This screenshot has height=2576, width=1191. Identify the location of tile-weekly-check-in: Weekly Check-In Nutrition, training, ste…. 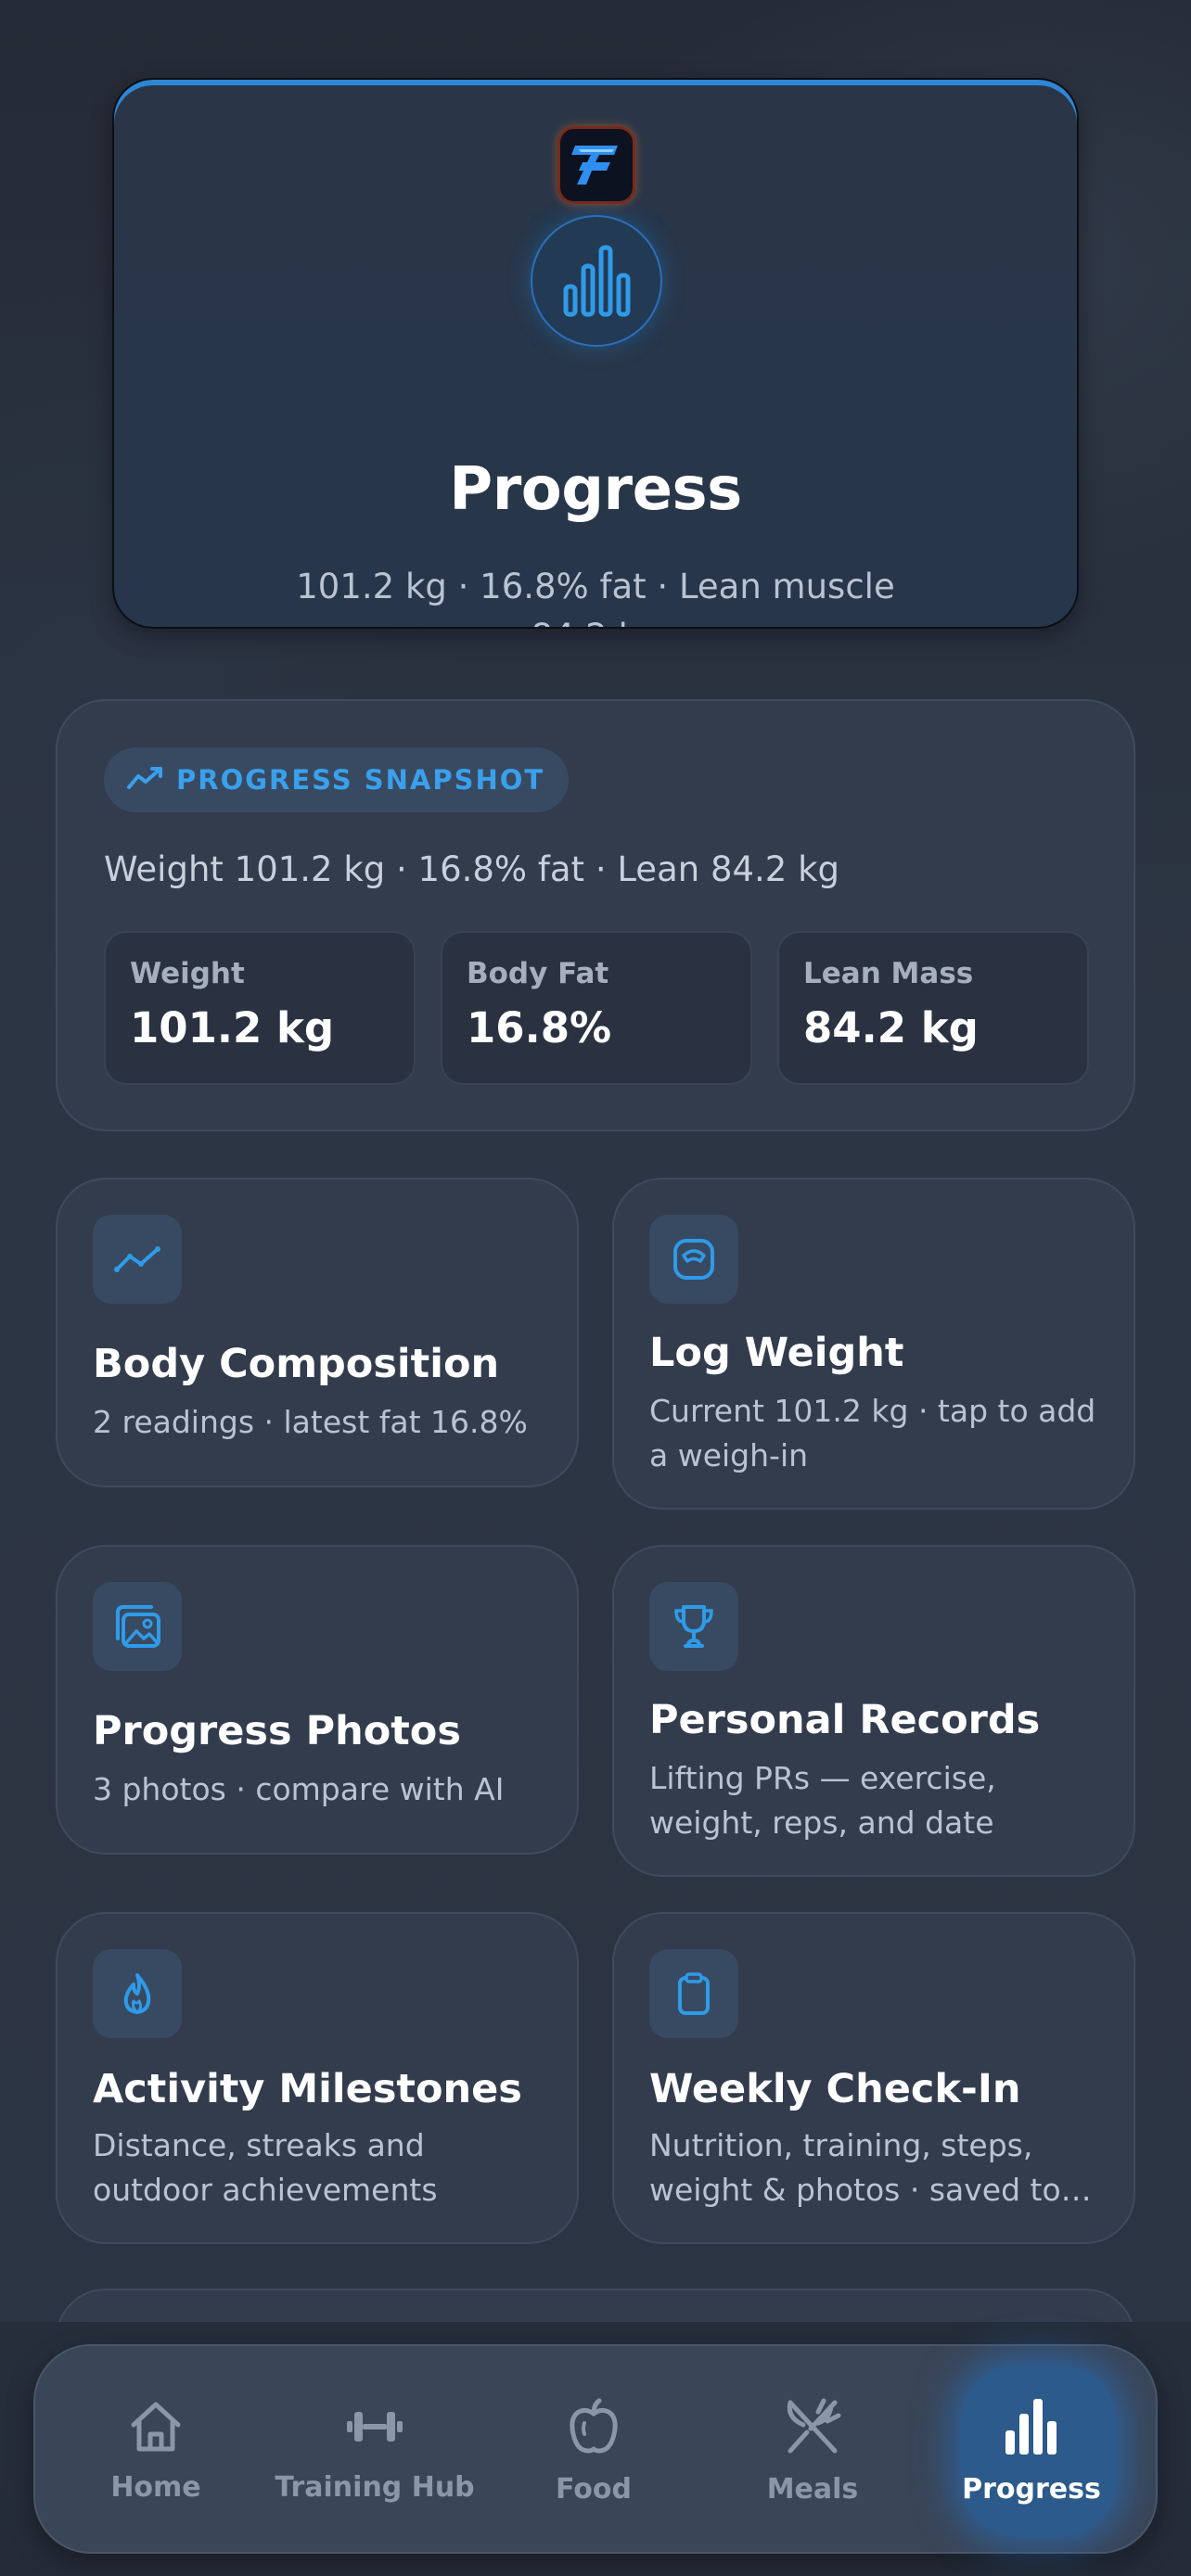
(873, 2078).